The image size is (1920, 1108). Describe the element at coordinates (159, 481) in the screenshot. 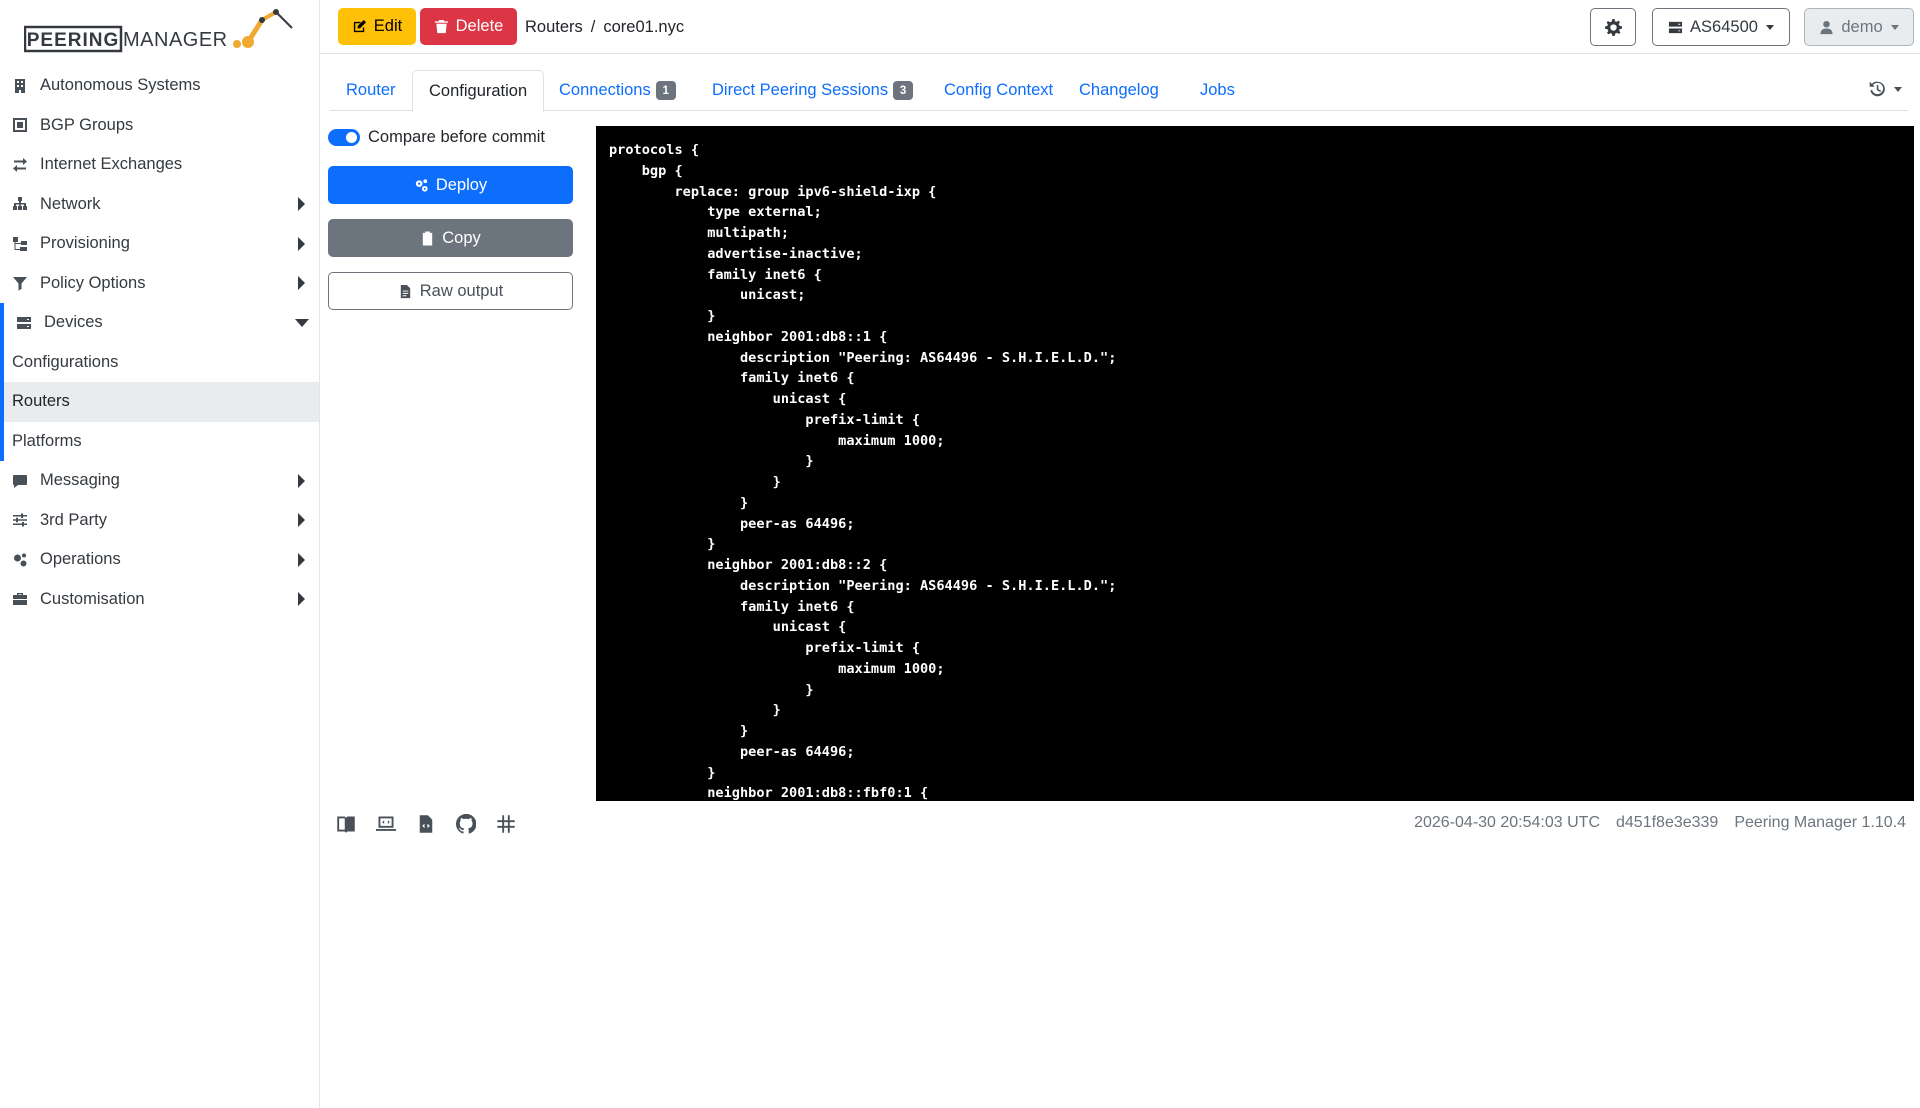

I see `sidebar-item-messaging: Messaging` at that location.